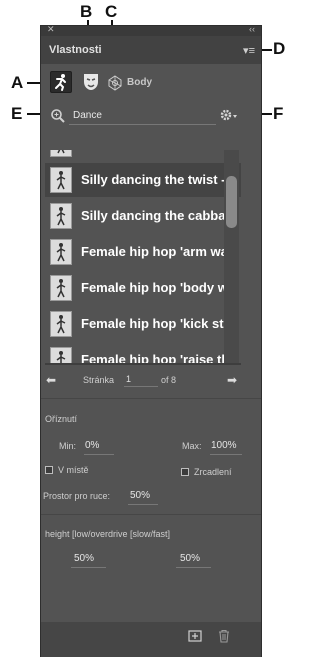 The height and width of the screenshot is (660, 320). I want to click on panel-topbar: ✕ ‹‹, so click(151, 30).